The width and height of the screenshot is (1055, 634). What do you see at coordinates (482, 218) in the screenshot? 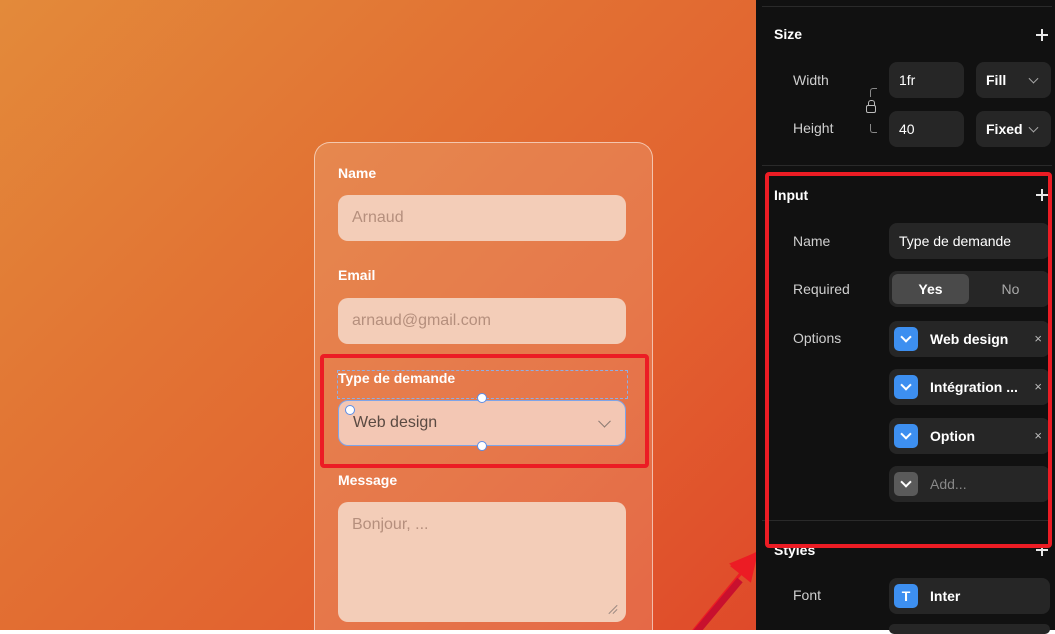
I see `name-input: Arnaud` at bounding box center [482, 218].